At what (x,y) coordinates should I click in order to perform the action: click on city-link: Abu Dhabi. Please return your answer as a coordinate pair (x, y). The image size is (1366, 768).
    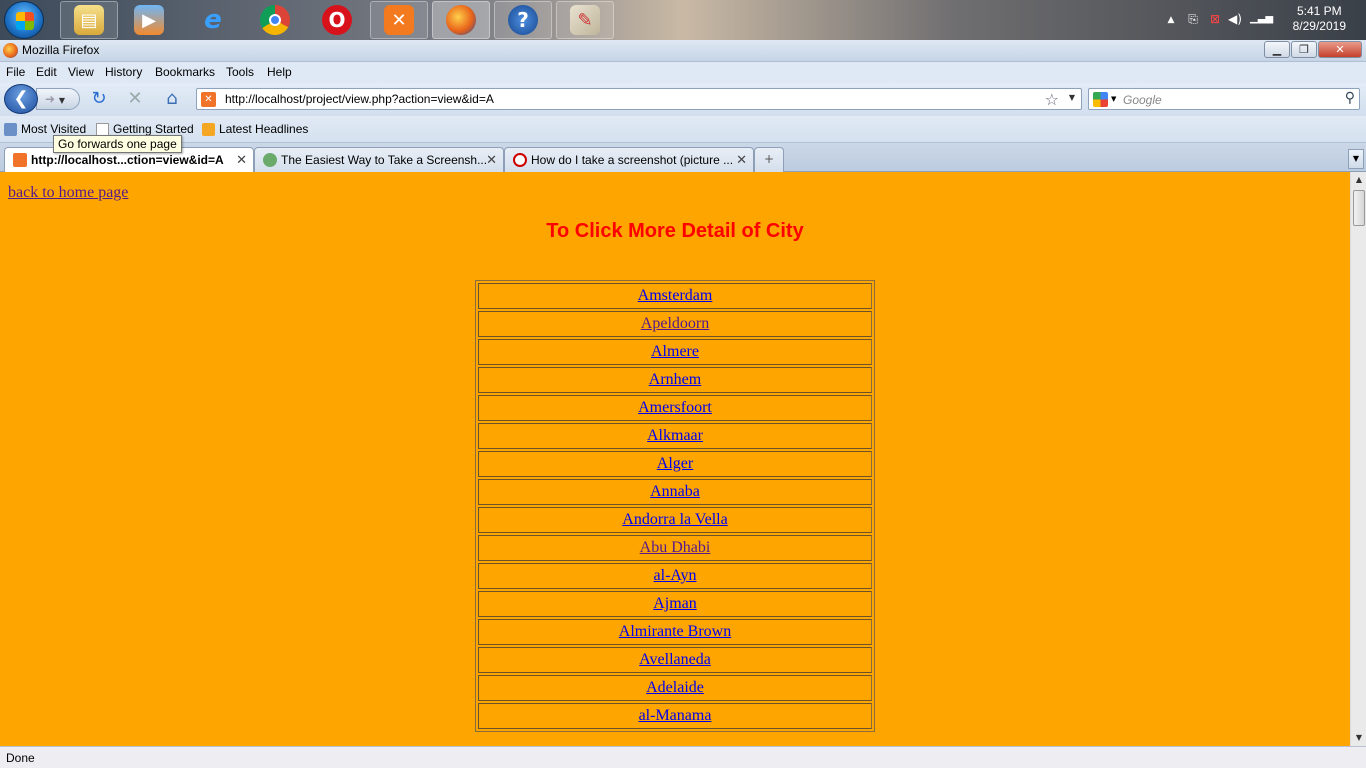
    Looking at the image, I should click on (675, 547).